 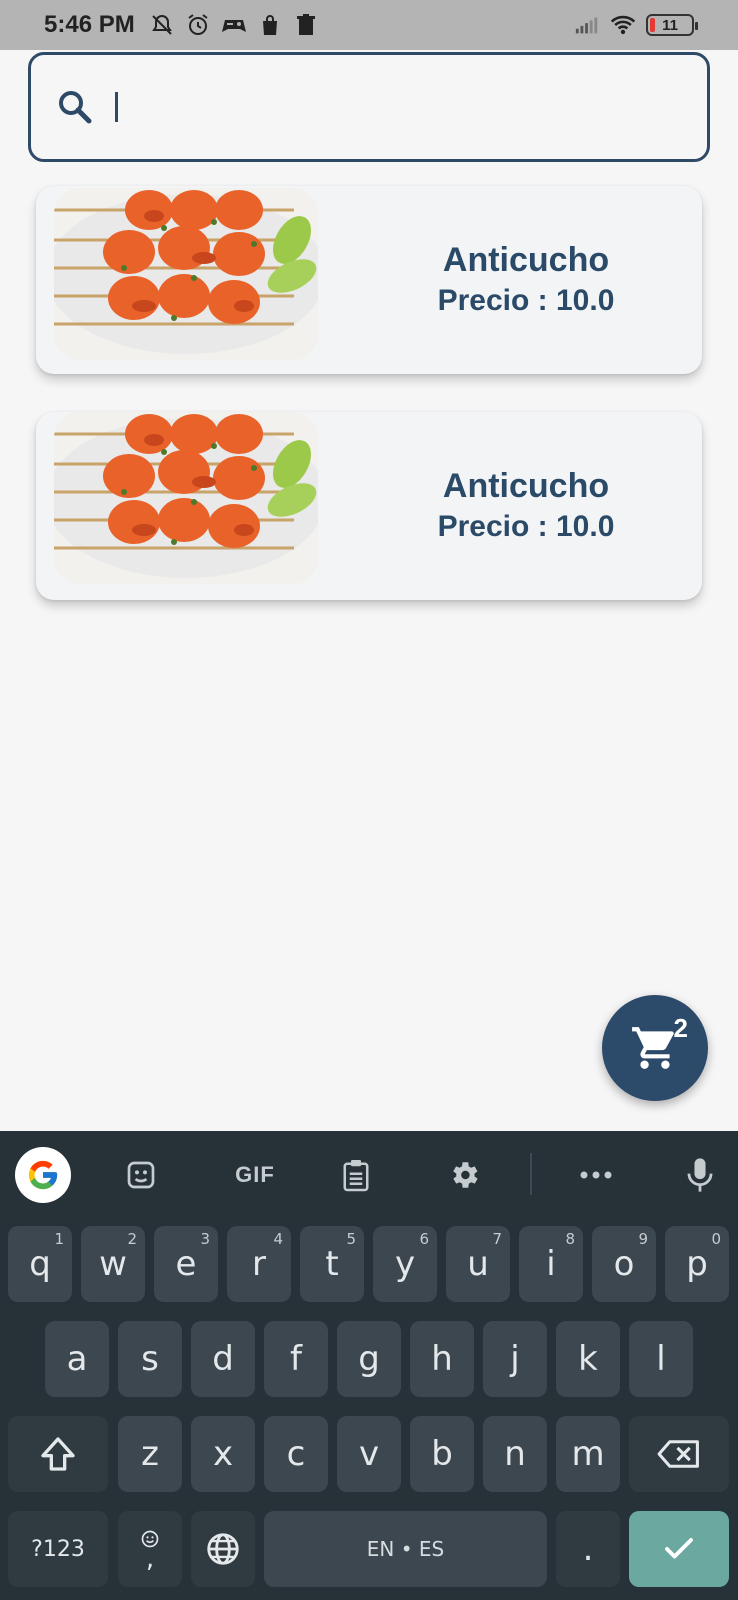 I want to click on key-label: o, so click(x=624, y=1264).